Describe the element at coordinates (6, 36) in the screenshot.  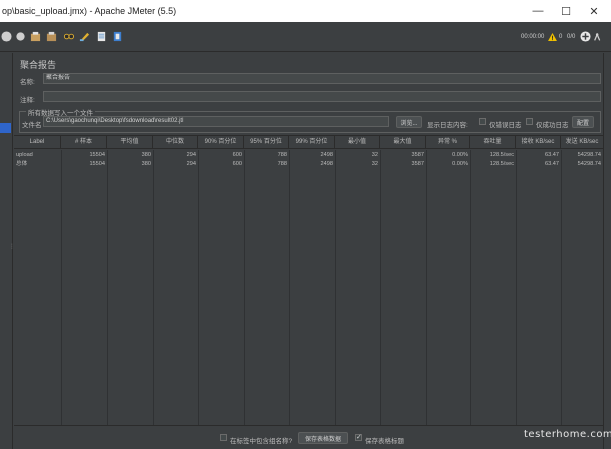
I see `start-icon` at that location.